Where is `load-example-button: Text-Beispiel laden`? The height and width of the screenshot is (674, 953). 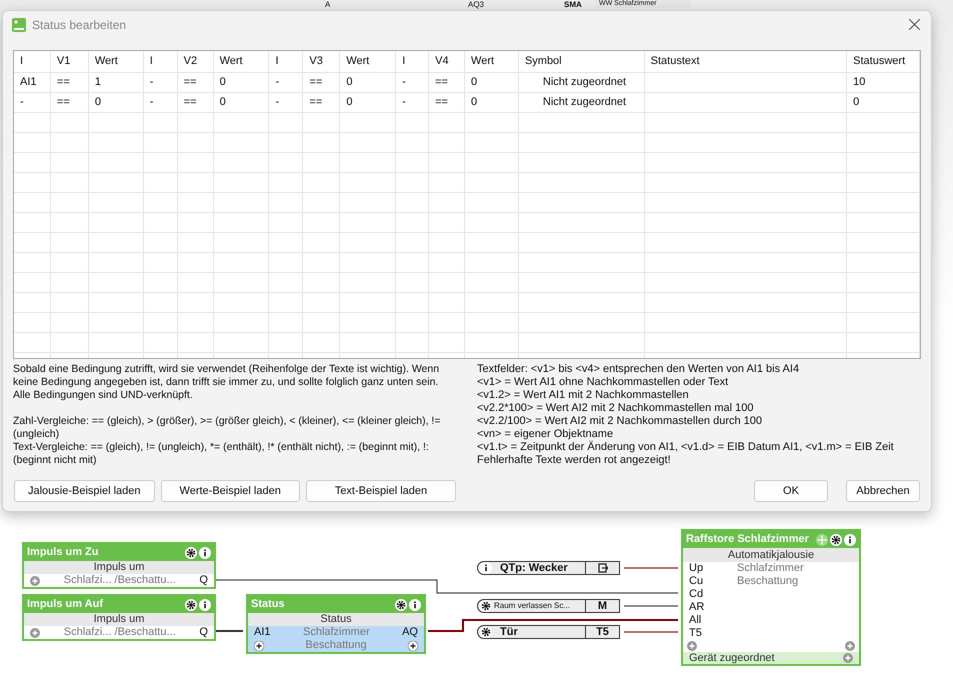 load-example-button: Text-Beispiel laden is located at coordinates (381, 491).